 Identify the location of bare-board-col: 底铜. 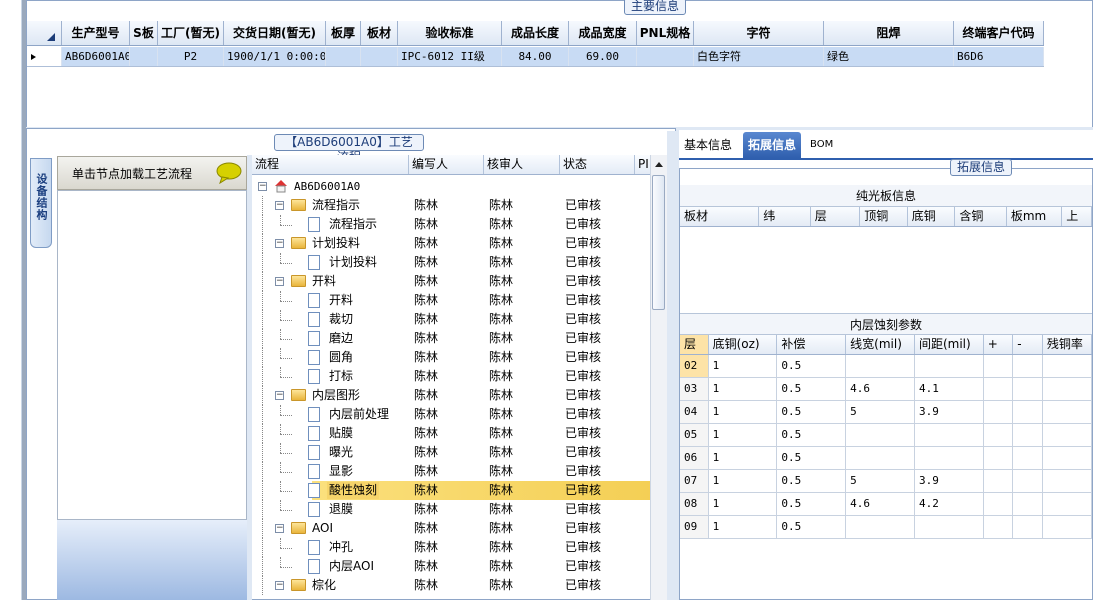
(932, 216).